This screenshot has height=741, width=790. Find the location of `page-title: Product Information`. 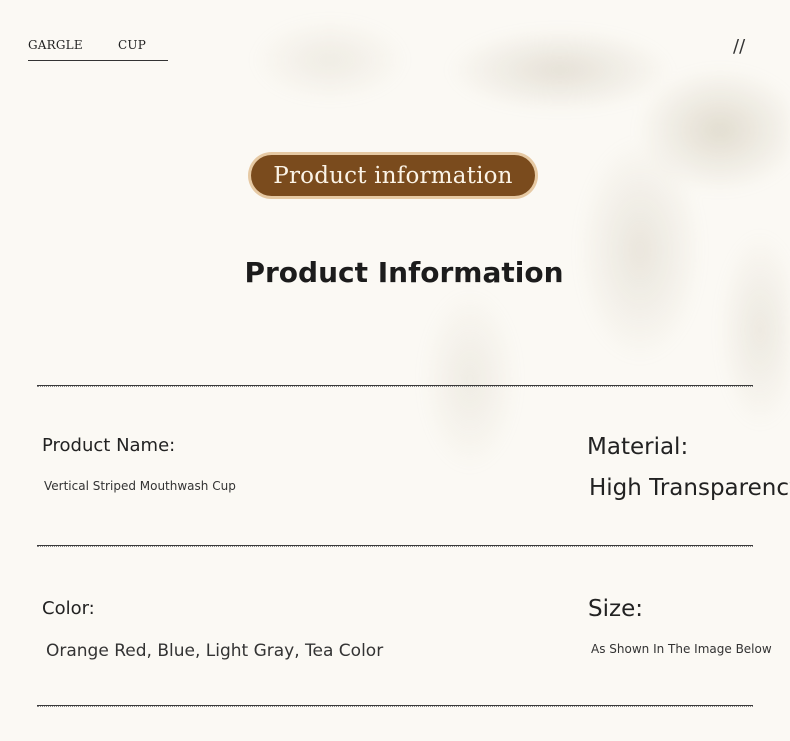

page-title: Product Information is located at coordinates (404, 272).